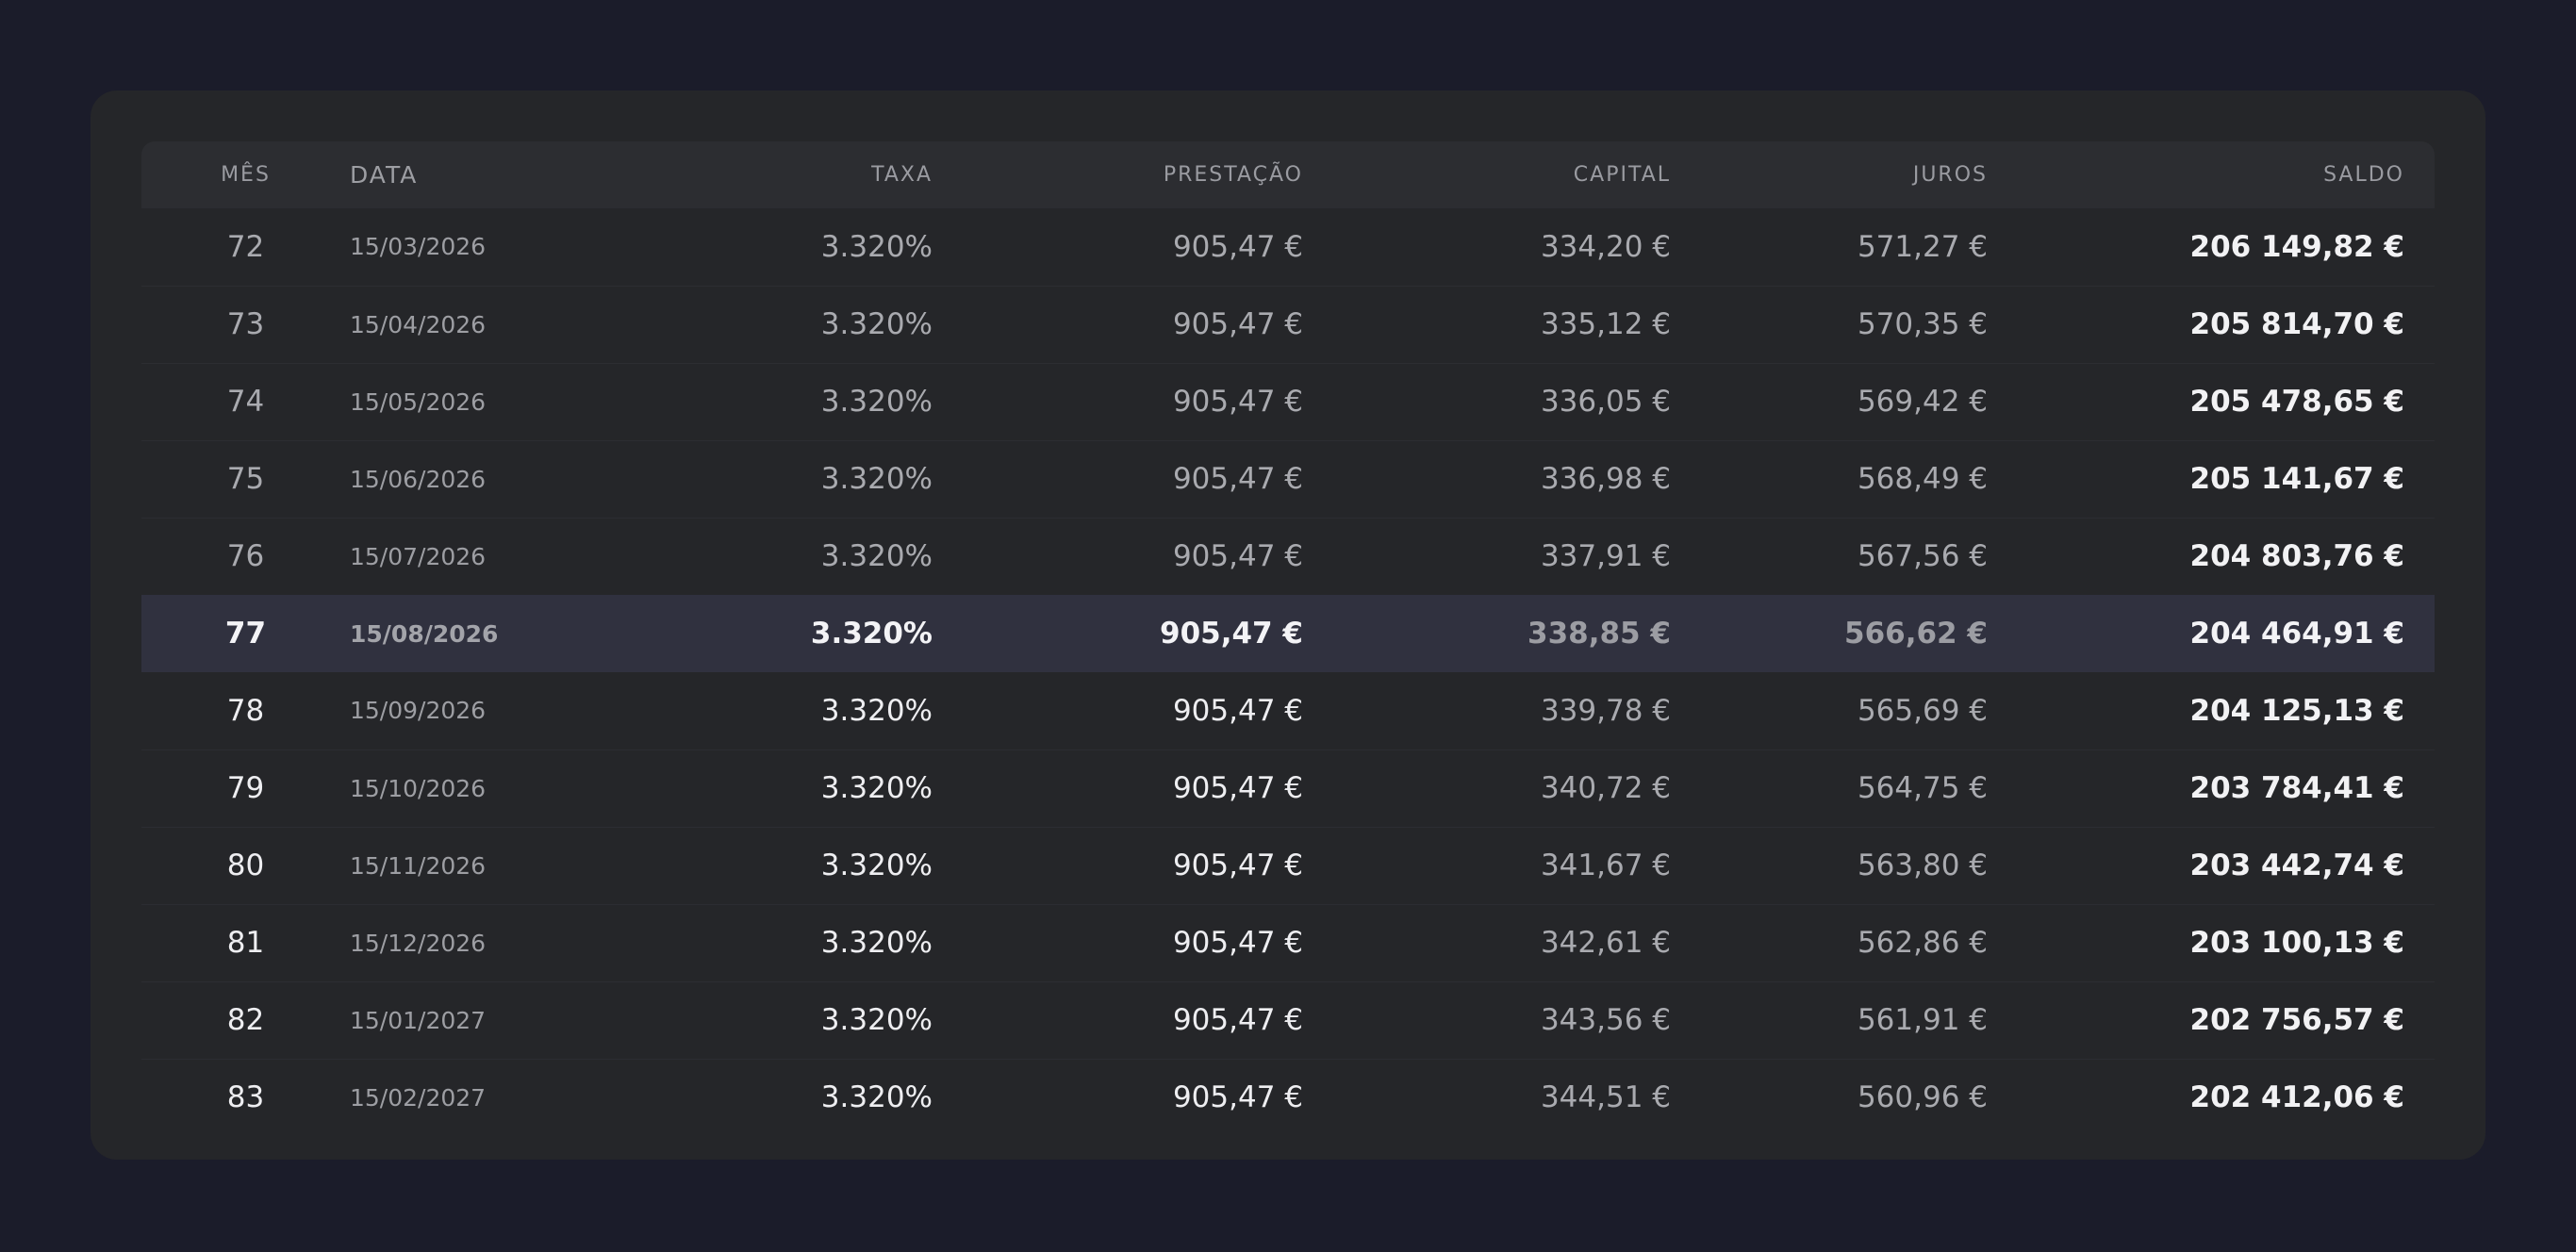 The height and width of the screenshot is (1252, 2576). I want to click on cell-saldo: 205 478,65 €, so click(2297, 402).